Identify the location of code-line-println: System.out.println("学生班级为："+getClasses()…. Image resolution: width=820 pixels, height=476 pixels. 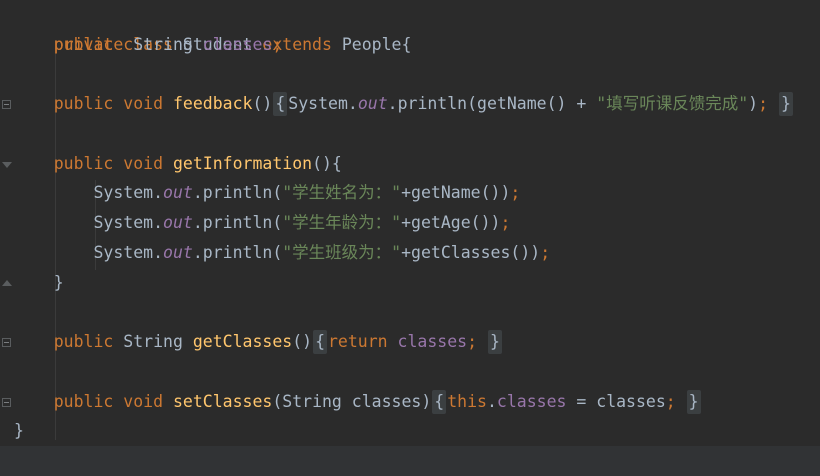
(282, 253).